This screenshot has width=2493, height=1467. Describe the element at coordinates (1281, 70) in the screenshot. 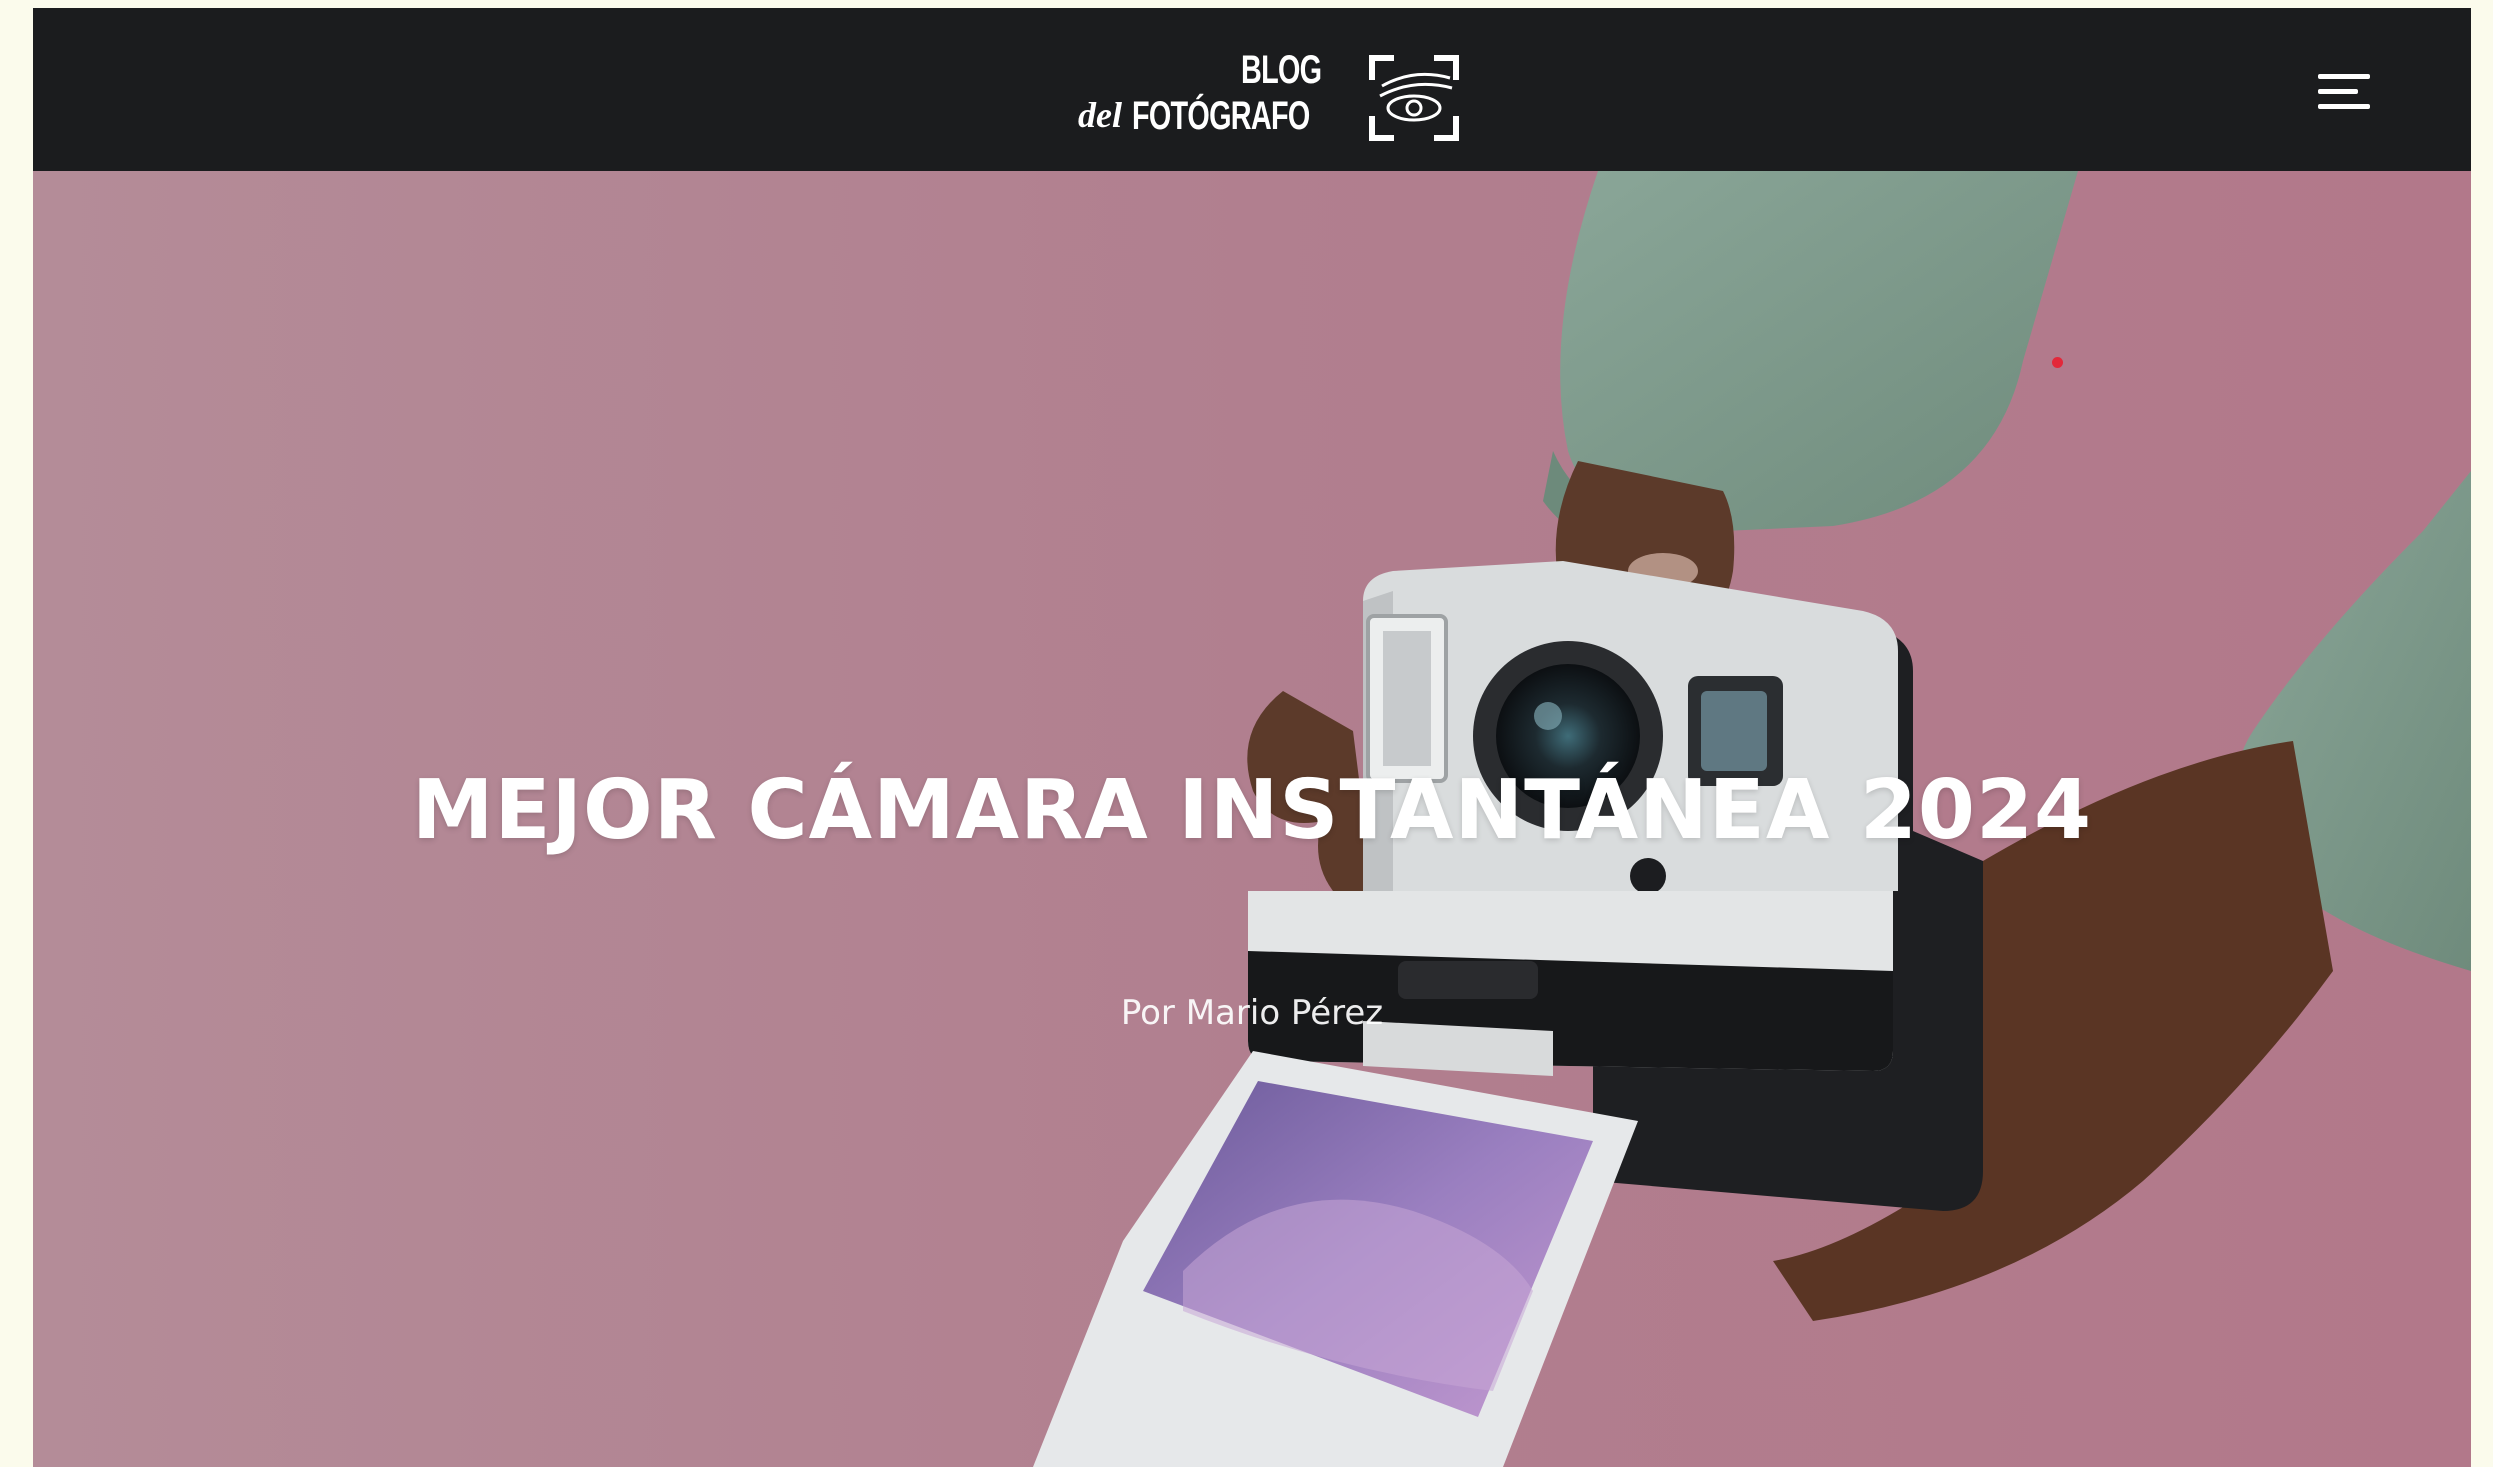

I see `logo-text-blog: BLOG` at that location.